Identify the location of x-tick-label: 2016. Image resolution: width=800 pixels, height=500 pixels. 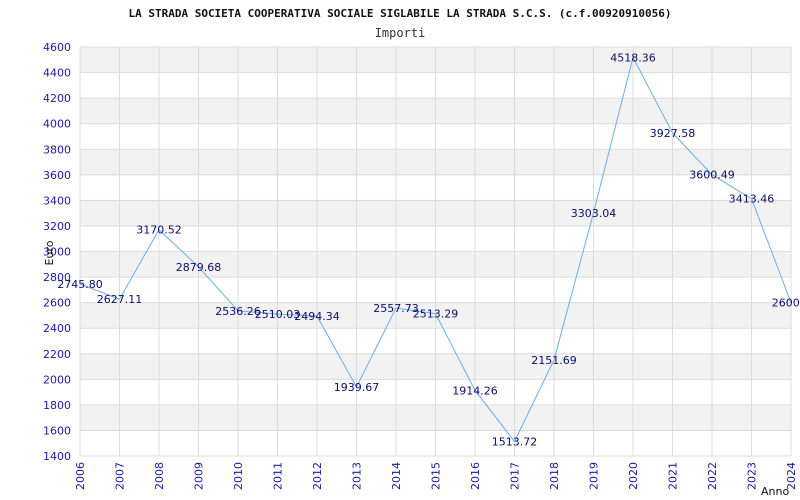
(475, 476).